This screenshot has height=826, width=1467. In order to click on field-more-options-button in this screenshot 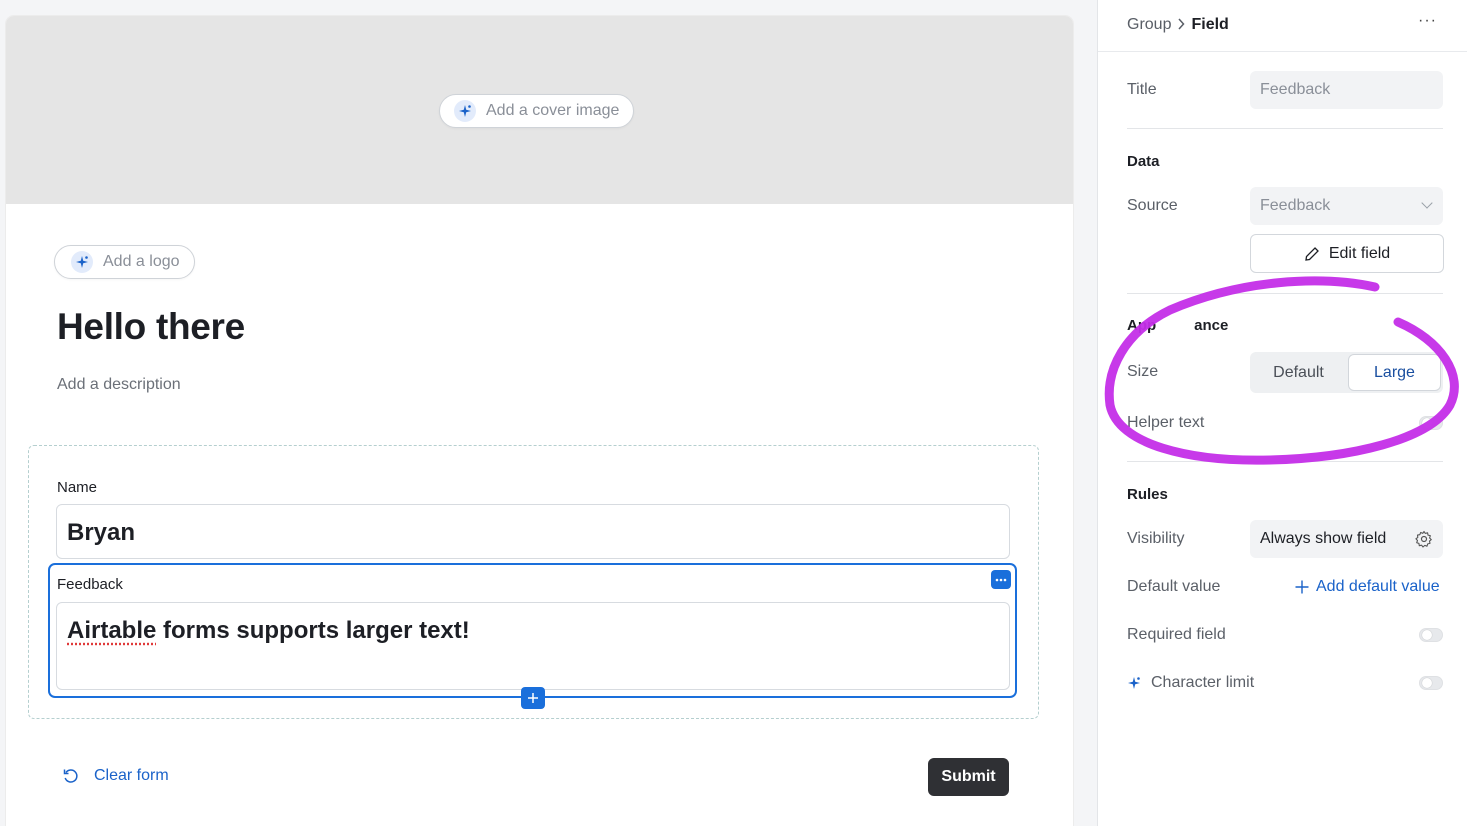, I will do `click(1001, 579)`.